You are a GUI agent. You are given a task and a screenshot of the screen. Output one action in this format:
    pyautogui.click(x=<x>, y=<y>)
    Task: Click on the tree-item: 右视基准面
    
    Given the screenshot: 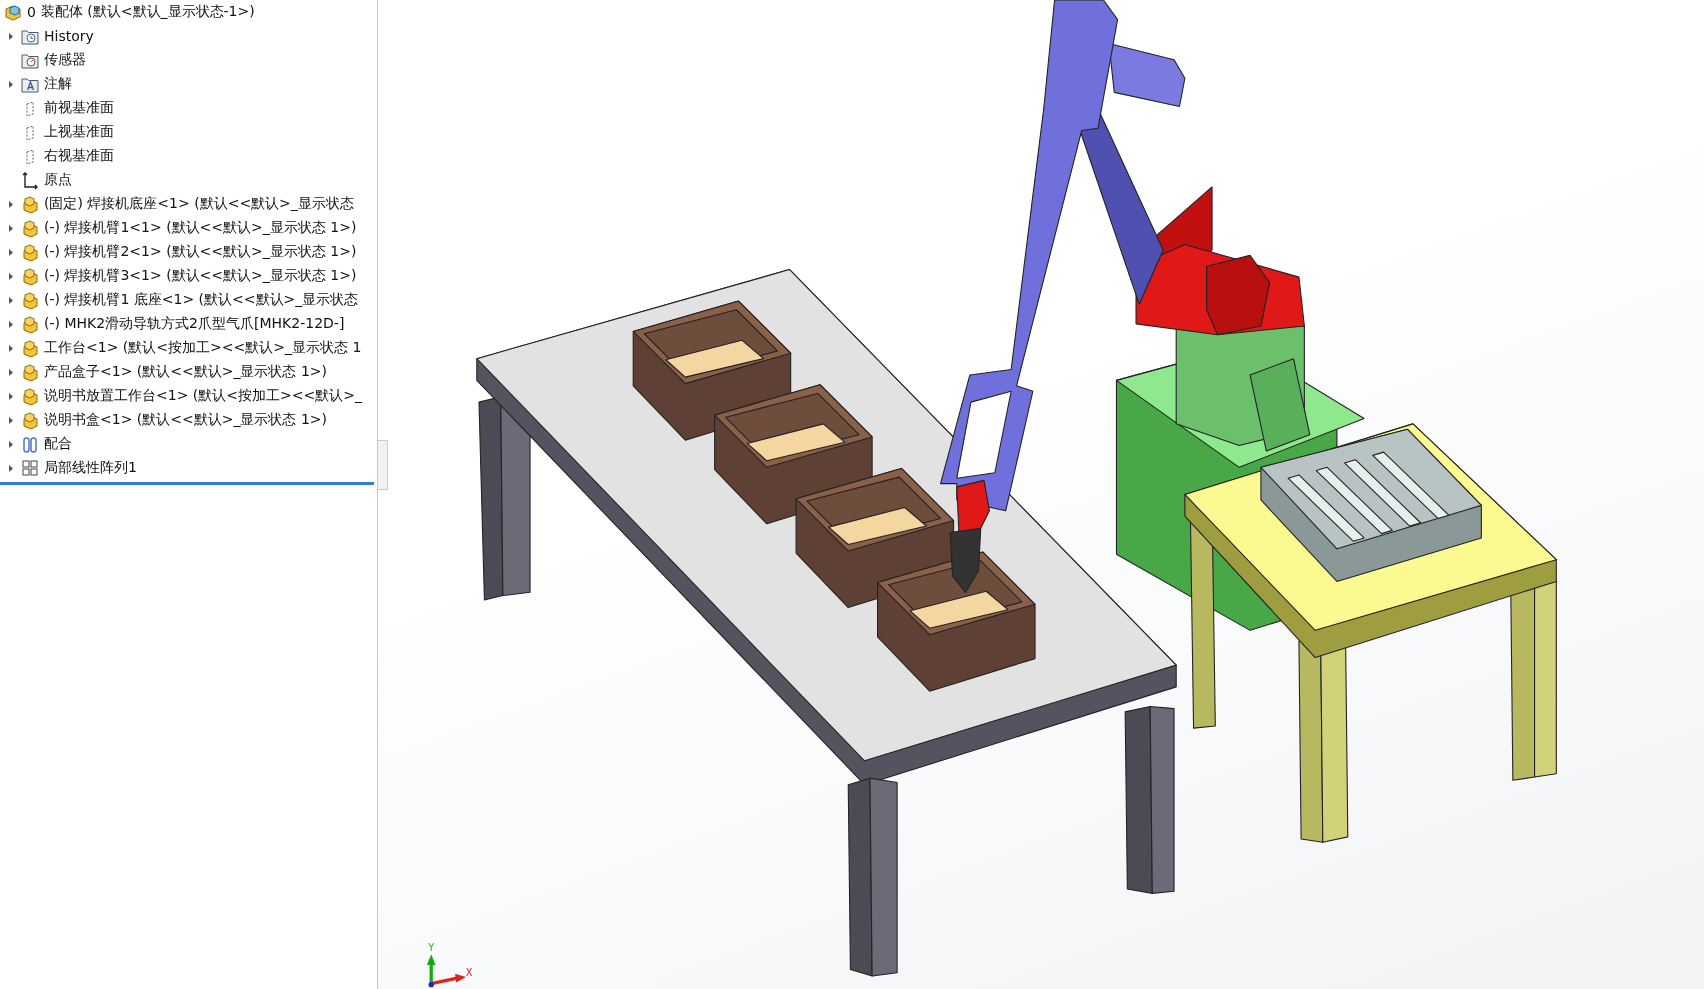 What is the action you would take?
    pyautogui.click(x=188, y=156)
    